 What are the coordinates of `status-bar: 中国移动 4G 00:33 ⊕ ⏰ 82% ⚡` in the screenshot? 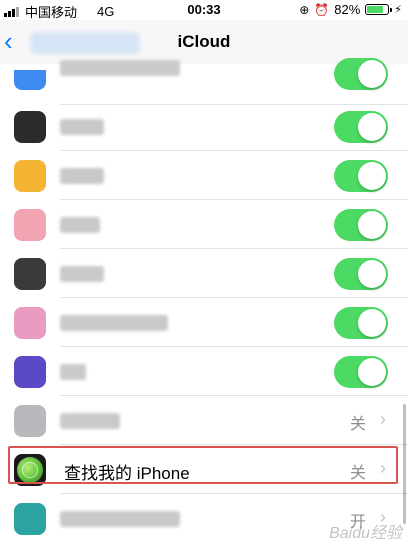 It's located at (204, 10).